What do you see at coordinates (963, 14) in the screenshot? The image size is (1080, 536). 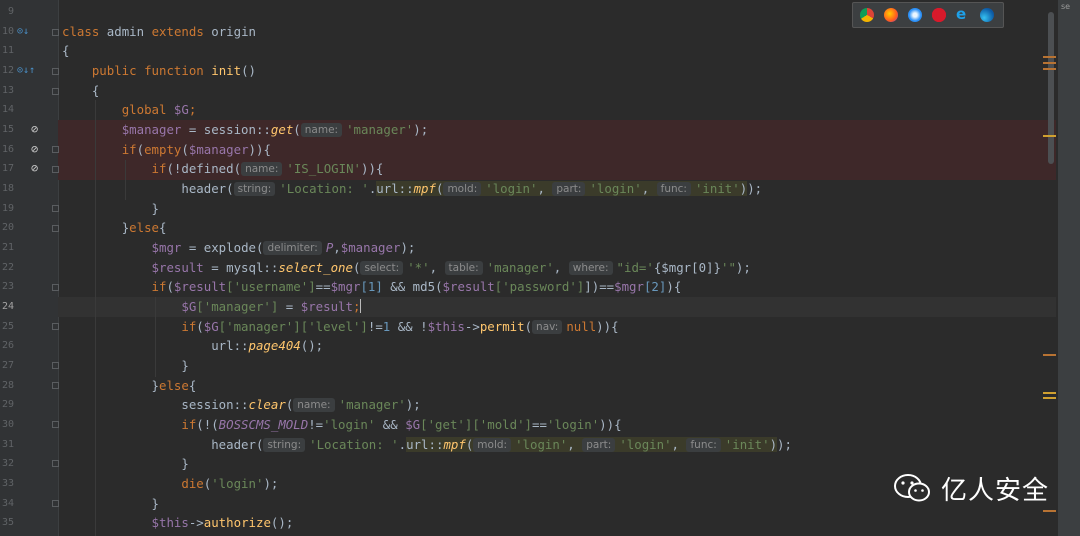 I see `ie-icon: e` at bounding box center [963, 14].